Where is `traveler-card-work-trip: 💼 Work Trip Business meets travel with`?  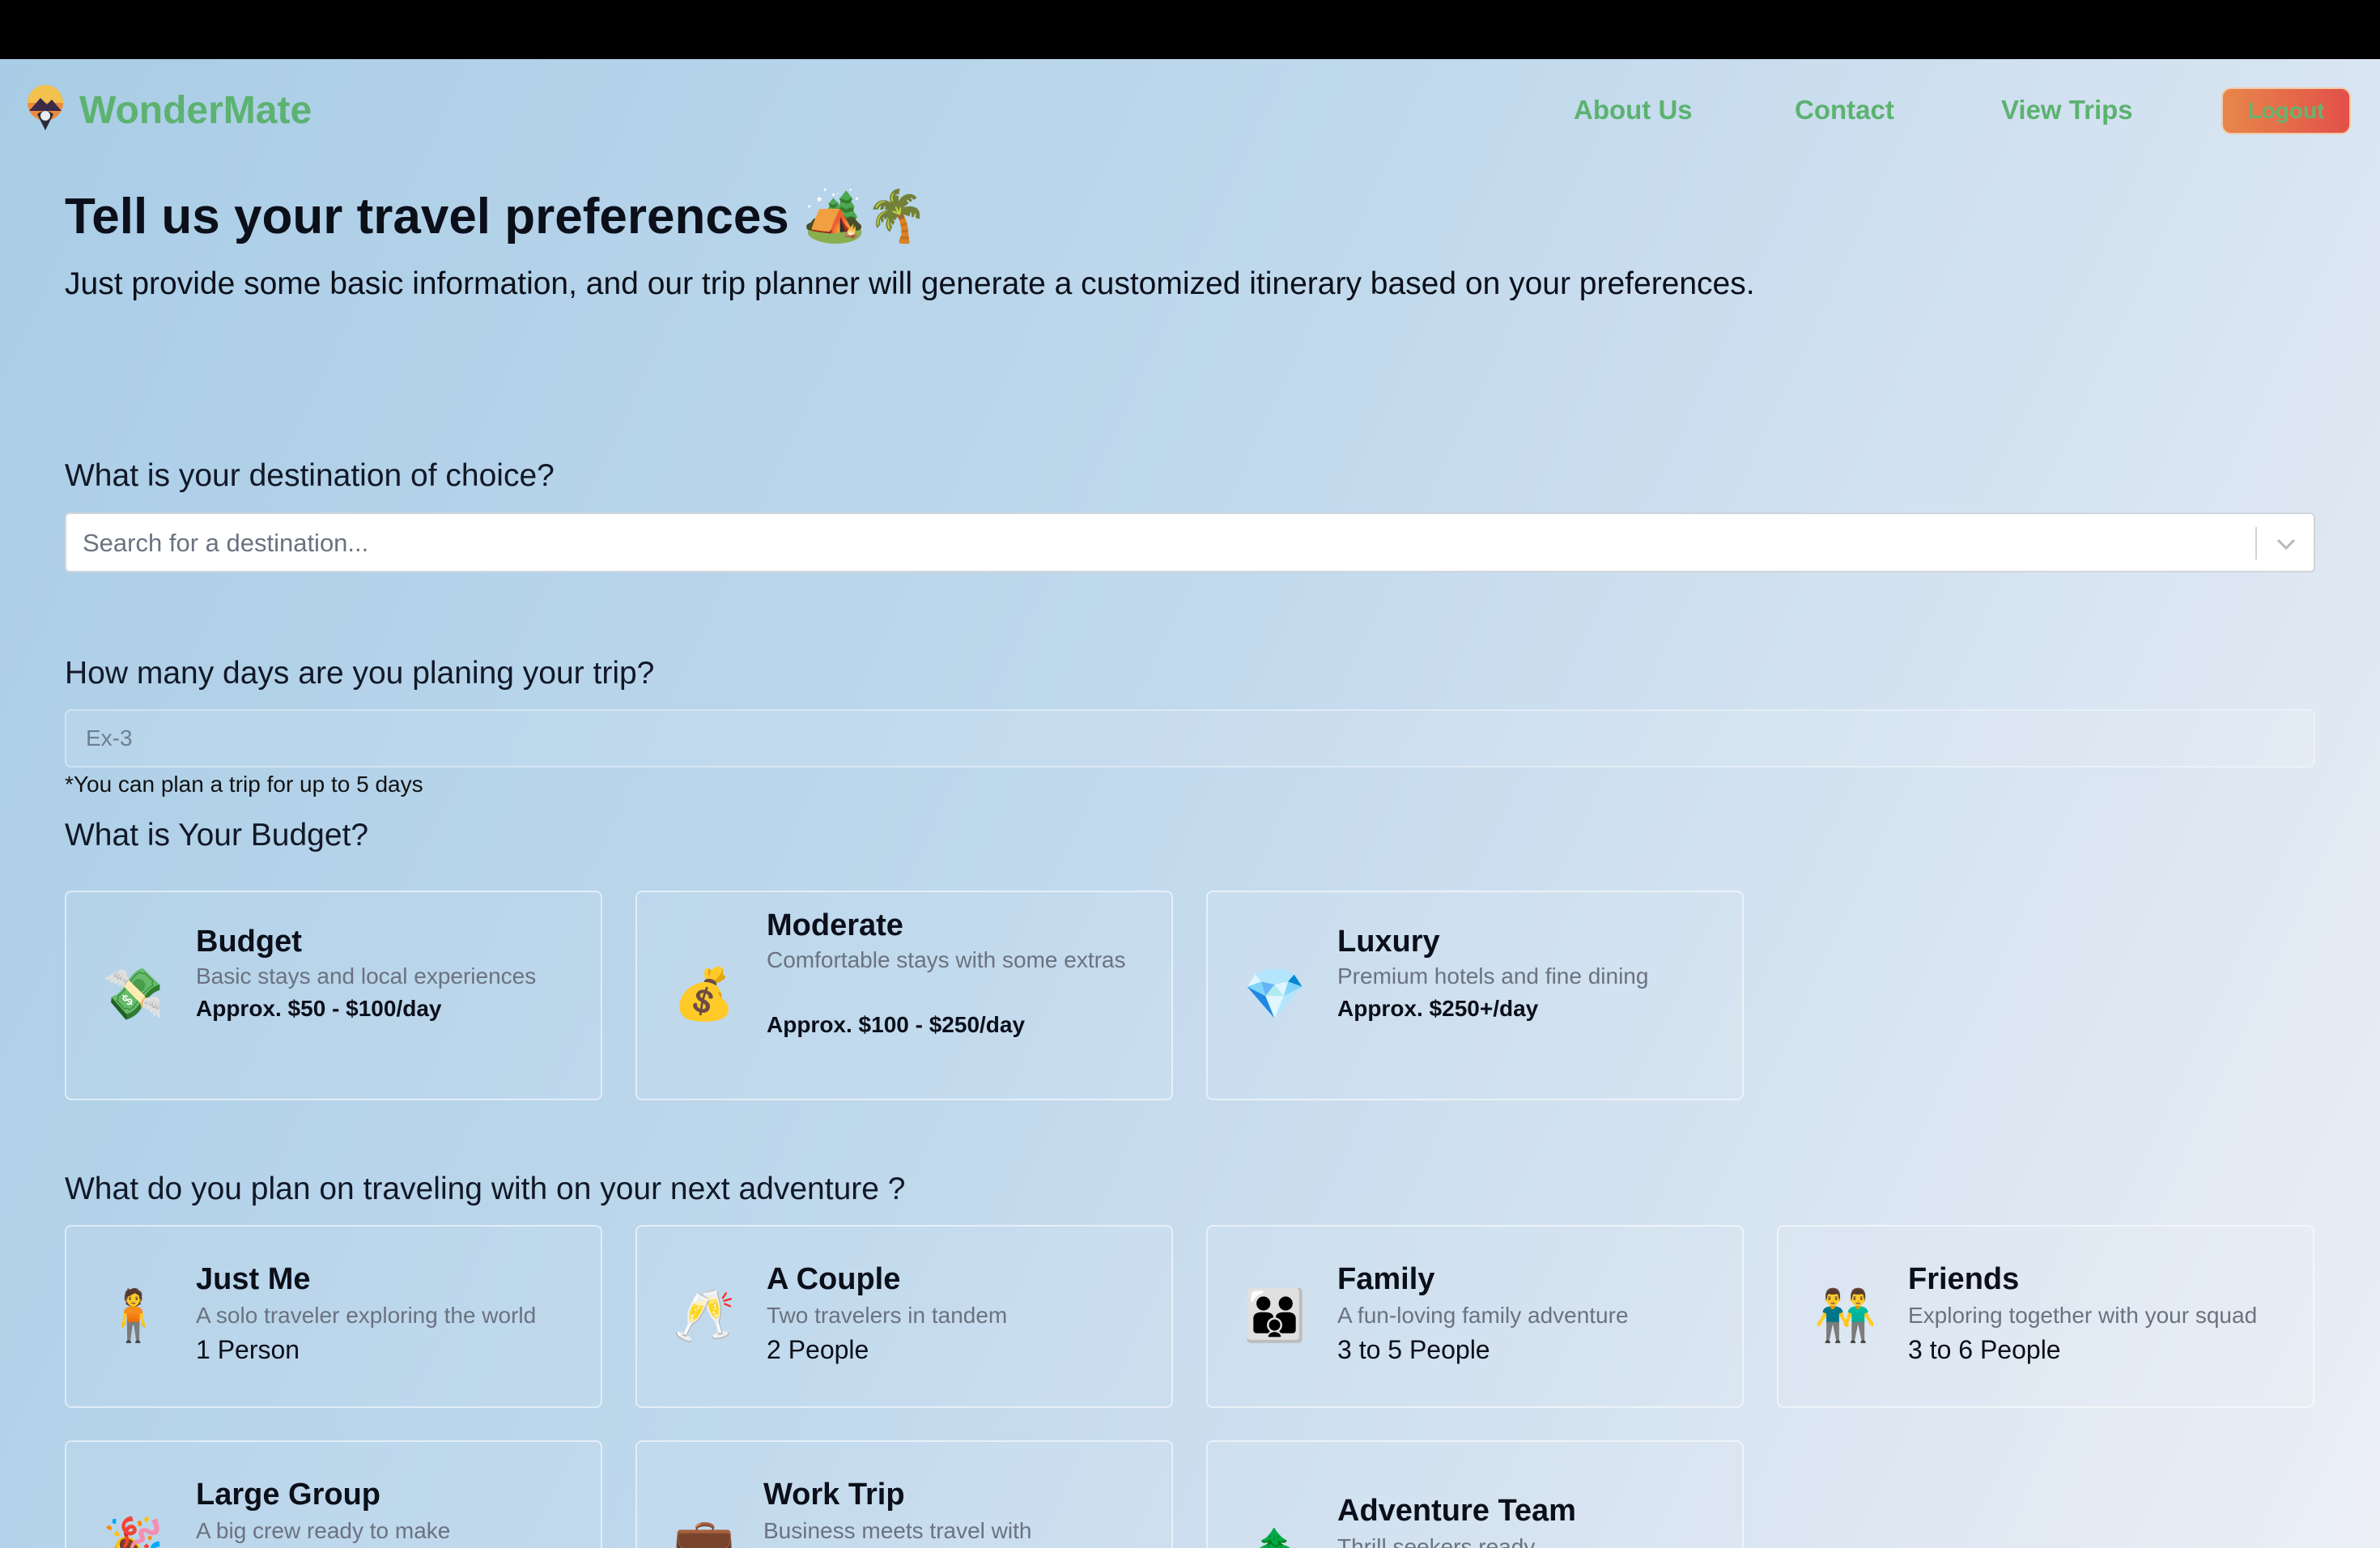
traveler-card-work-trip: 💼 Work Trip Business meets travel with is located at coordinates (904, 1494).